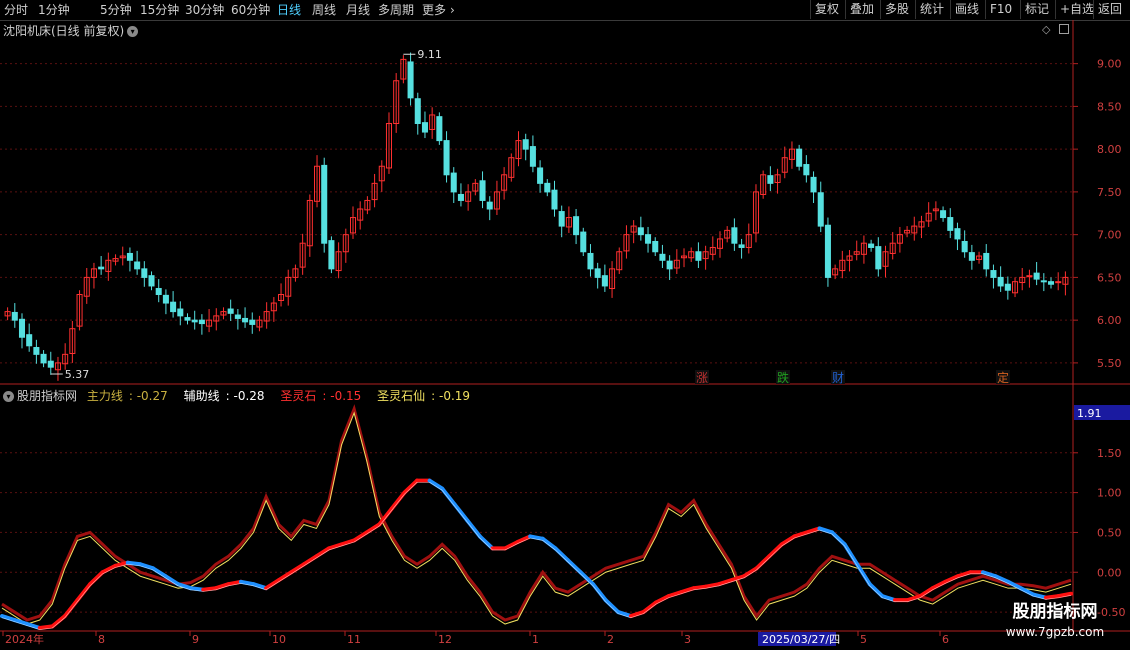  I want to click on diamond-icon: ◇, so click(1046, 29).